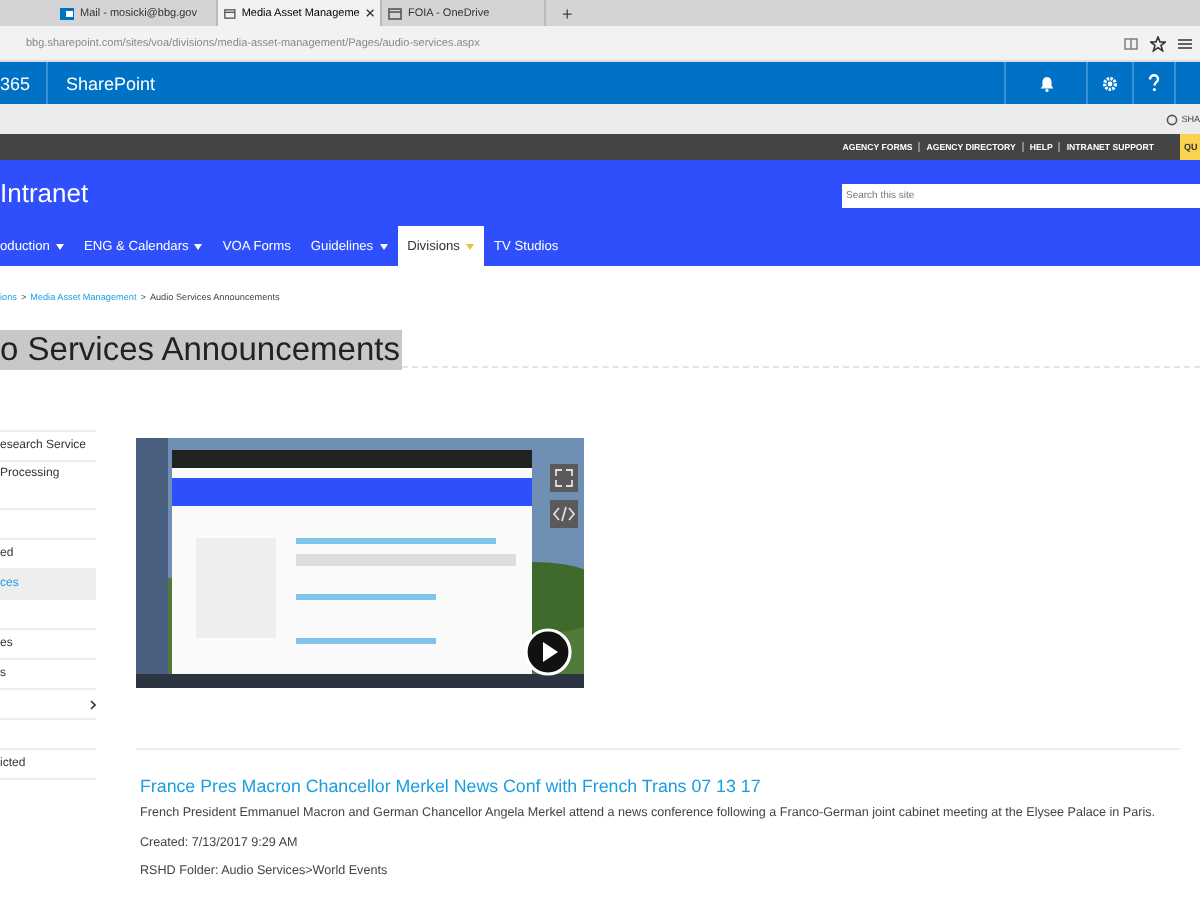  What do you see at coordinates (67, 13) in the screenshot?
I see `mail-icon` at bounding box center [67, 13].